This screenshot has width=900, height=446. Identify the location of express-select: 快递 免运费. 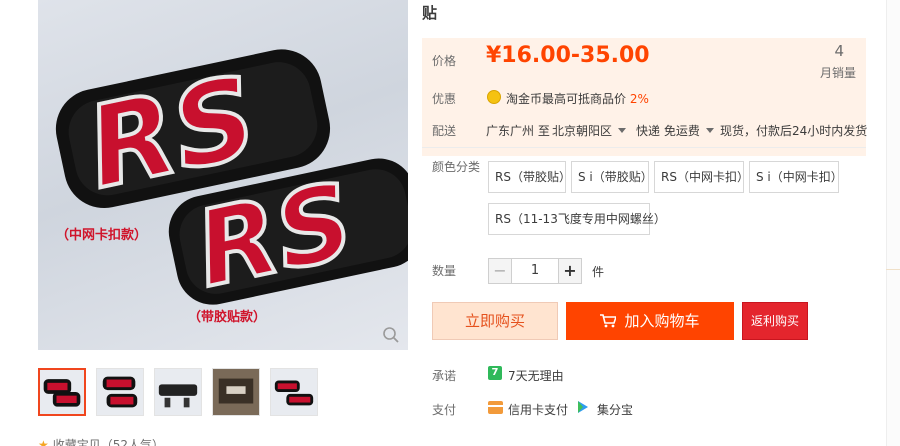
(675, 130).